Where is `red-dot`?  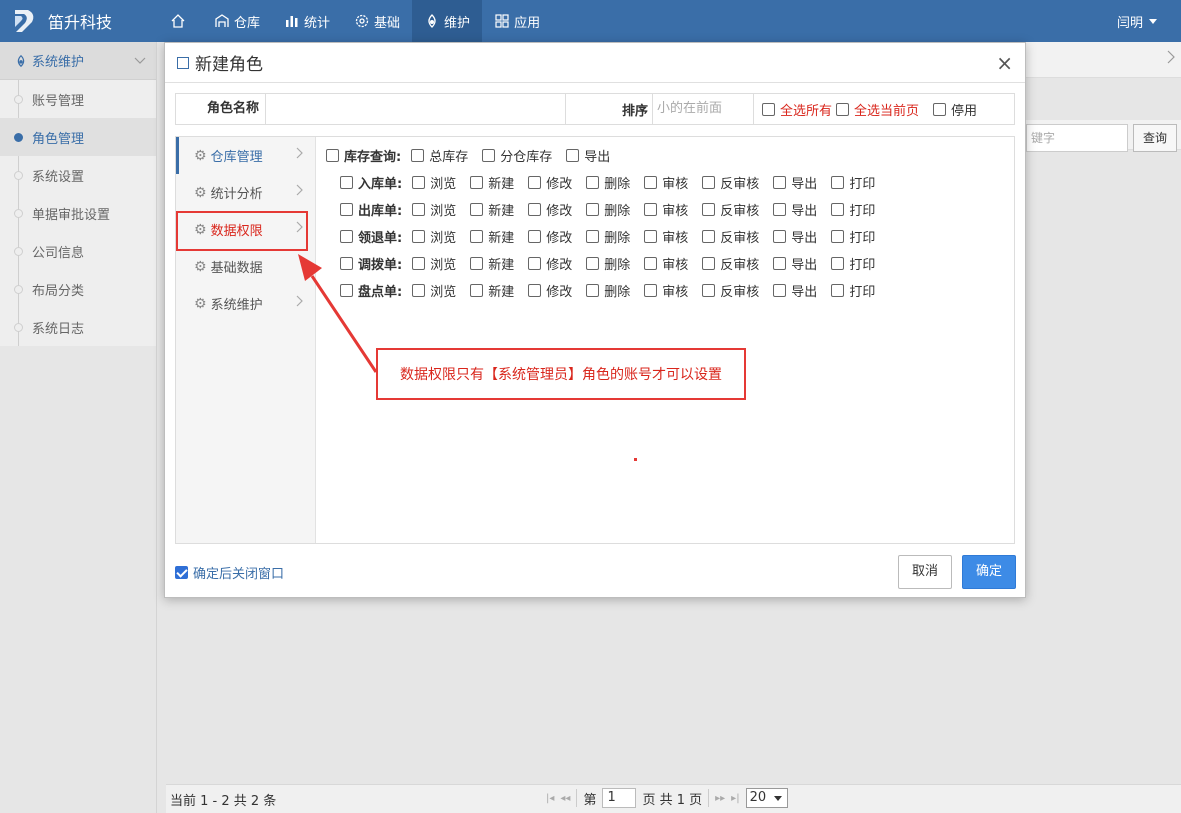 red-dot is located at coordinates (635, 459).